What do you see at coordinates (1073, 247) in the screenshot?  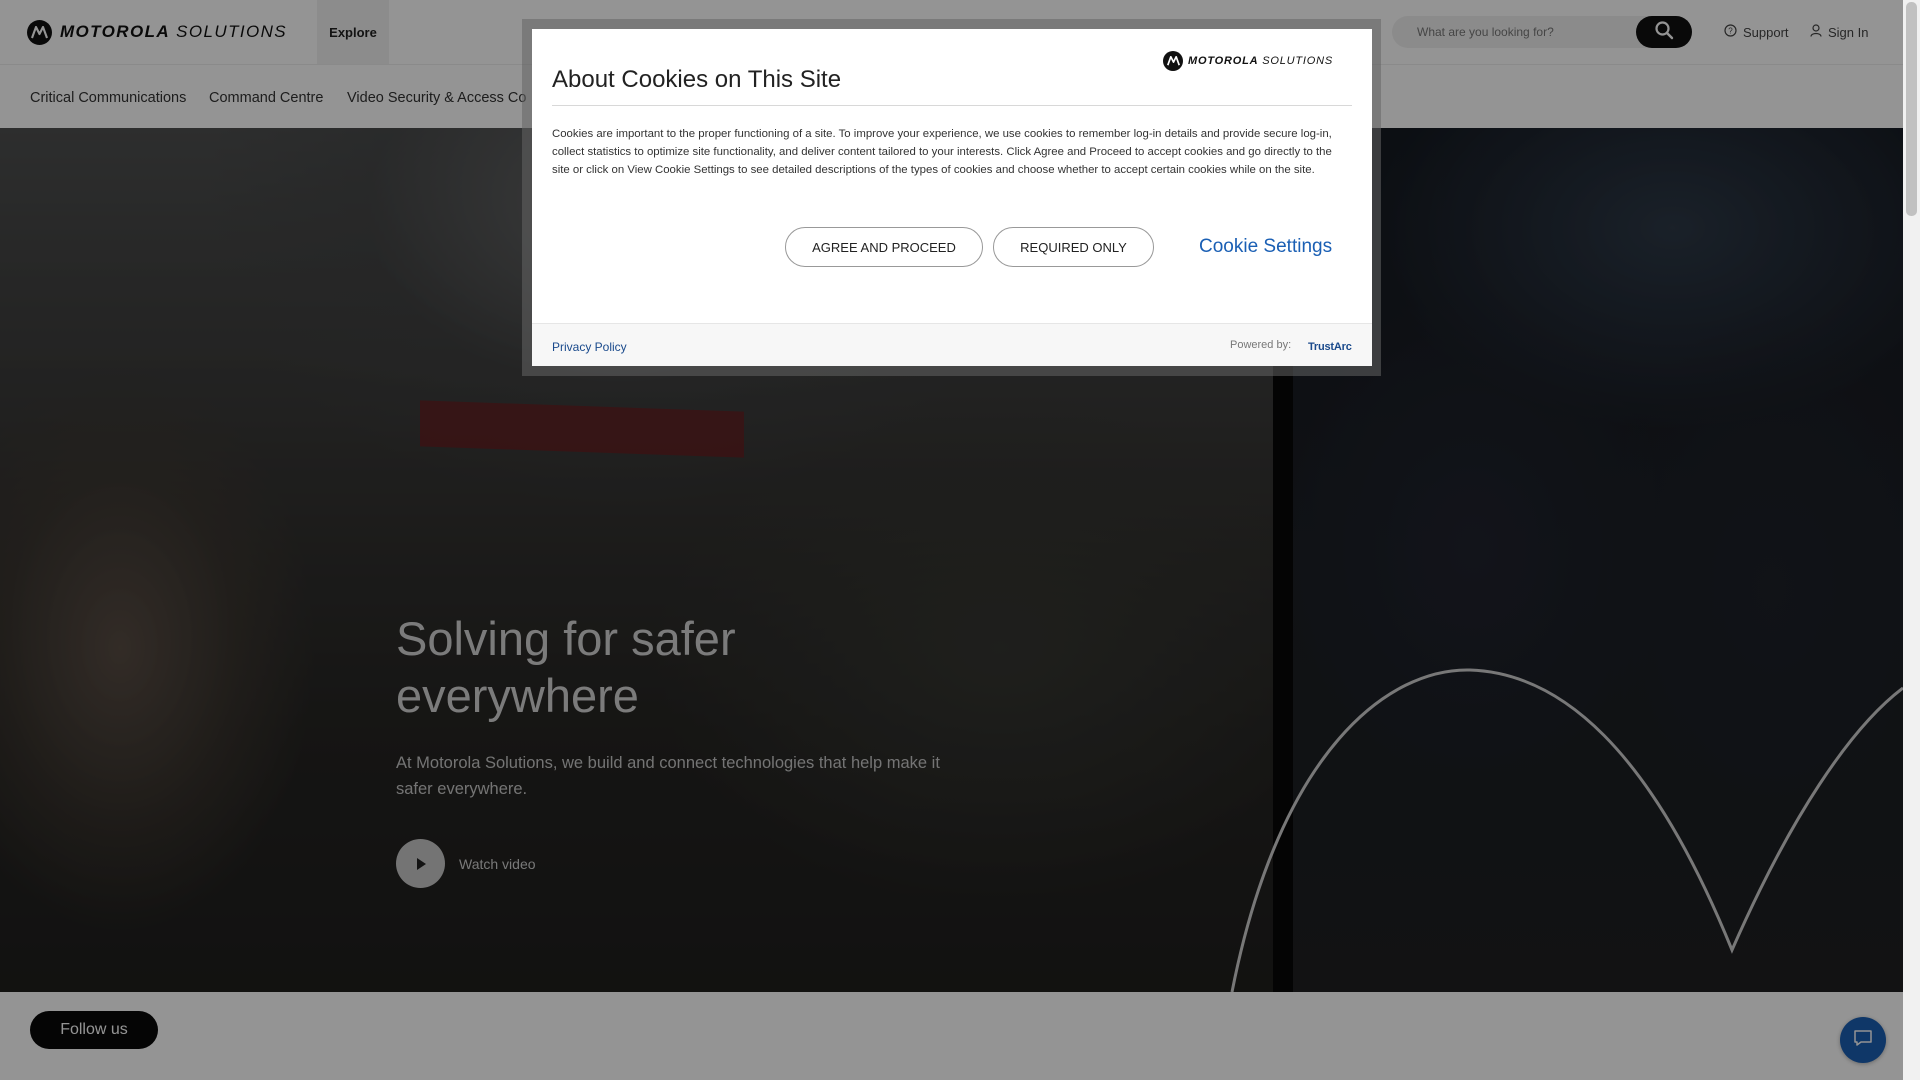 I see `required-only-button: REQUIRED ONLY` at bounding box center [1073, 247].